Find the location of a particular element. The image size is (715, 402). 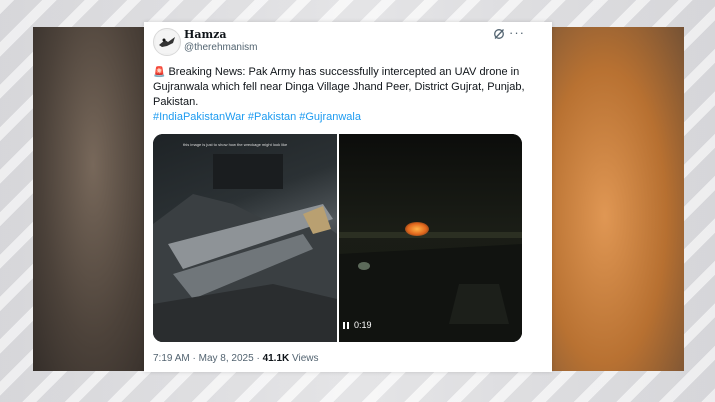

wreckage-scene is located at coordinates (245, 248).